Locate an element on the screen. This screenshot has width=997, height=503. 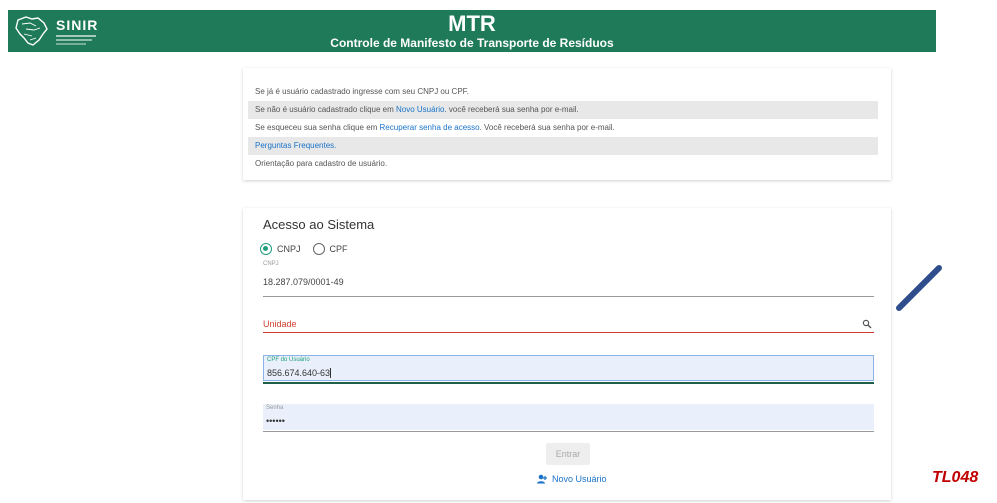
radio-cpf is located at coordinates (318, 249).